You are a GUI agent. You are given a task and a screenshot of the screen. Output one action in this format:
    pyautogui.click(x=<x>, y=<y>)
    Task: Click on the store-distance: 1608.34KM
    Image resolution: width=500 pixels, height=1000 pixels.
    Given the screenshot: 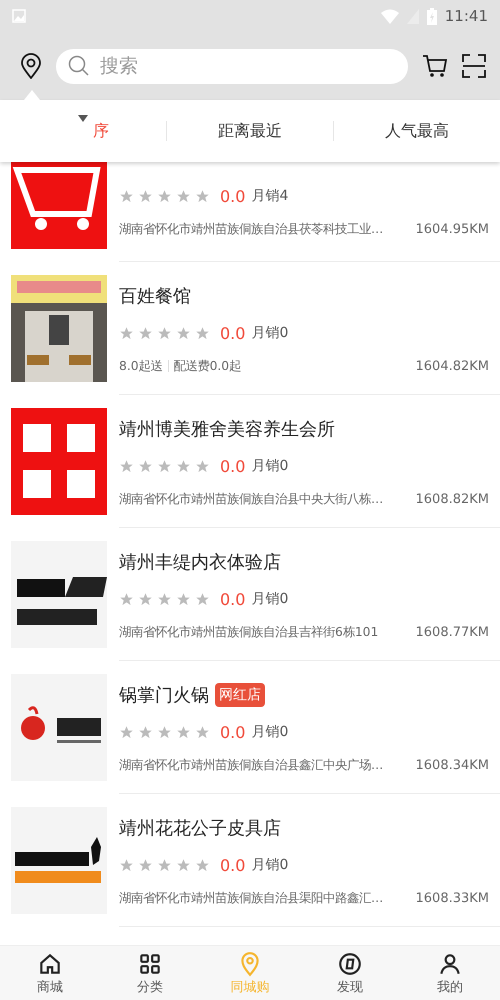 What is the action you would take?
    pyautogui.click(x=452, y=765)
    